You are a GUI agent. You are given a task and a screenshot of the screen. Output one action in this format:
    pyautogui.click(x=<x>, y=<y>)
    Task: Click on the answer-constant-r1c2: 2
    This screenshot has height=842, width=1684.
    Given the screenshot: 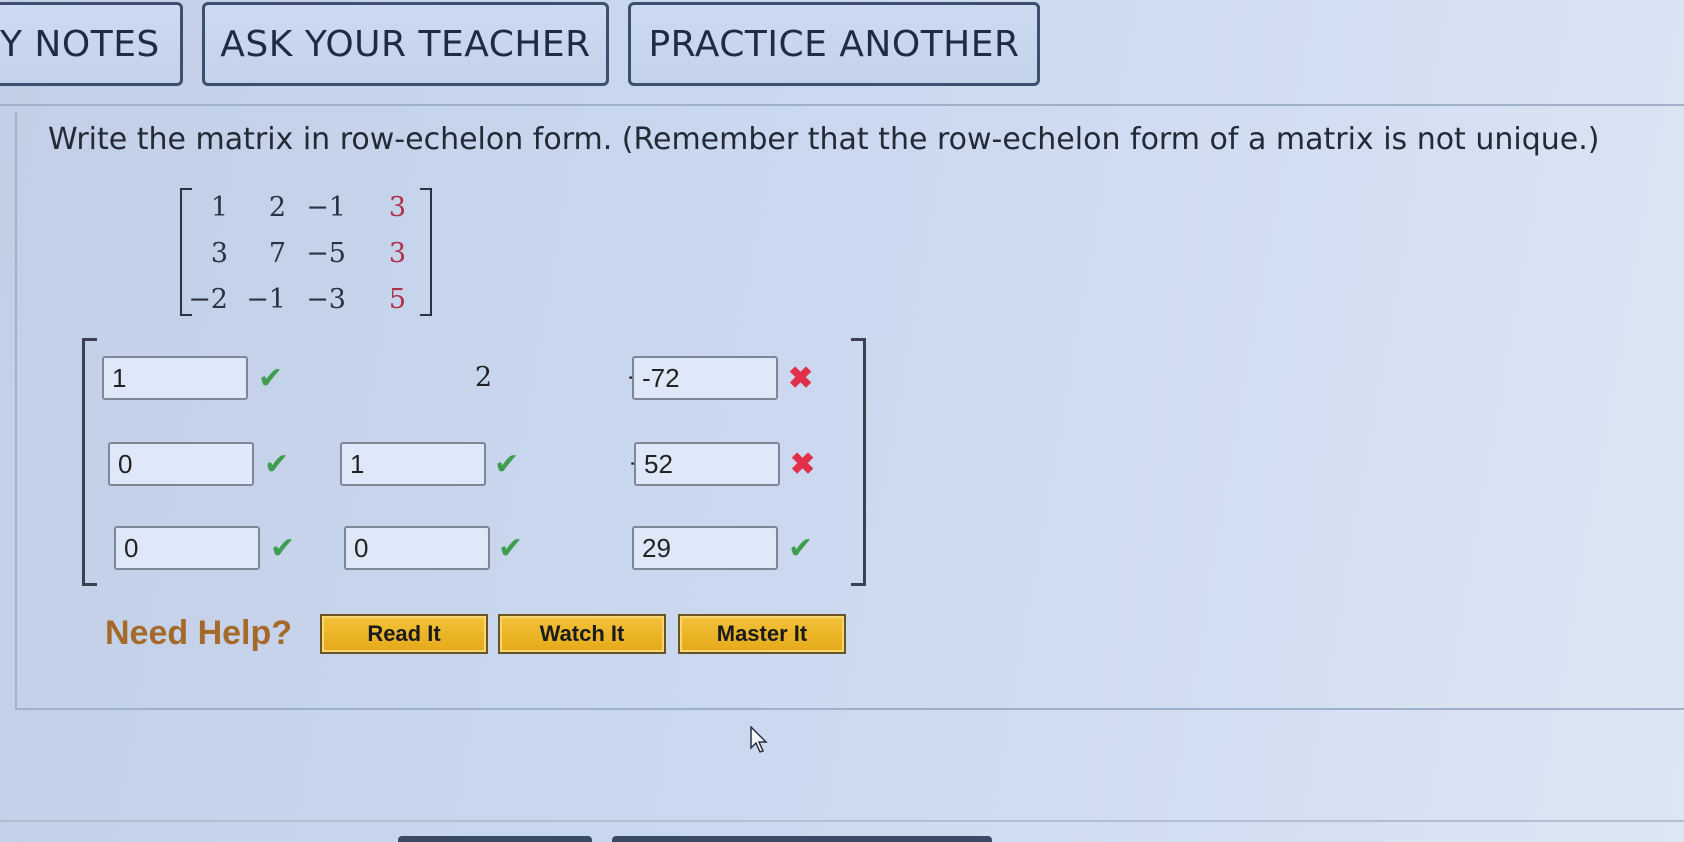 What is the action you would take?
    pyautogui.click(x=483, y=377)
    